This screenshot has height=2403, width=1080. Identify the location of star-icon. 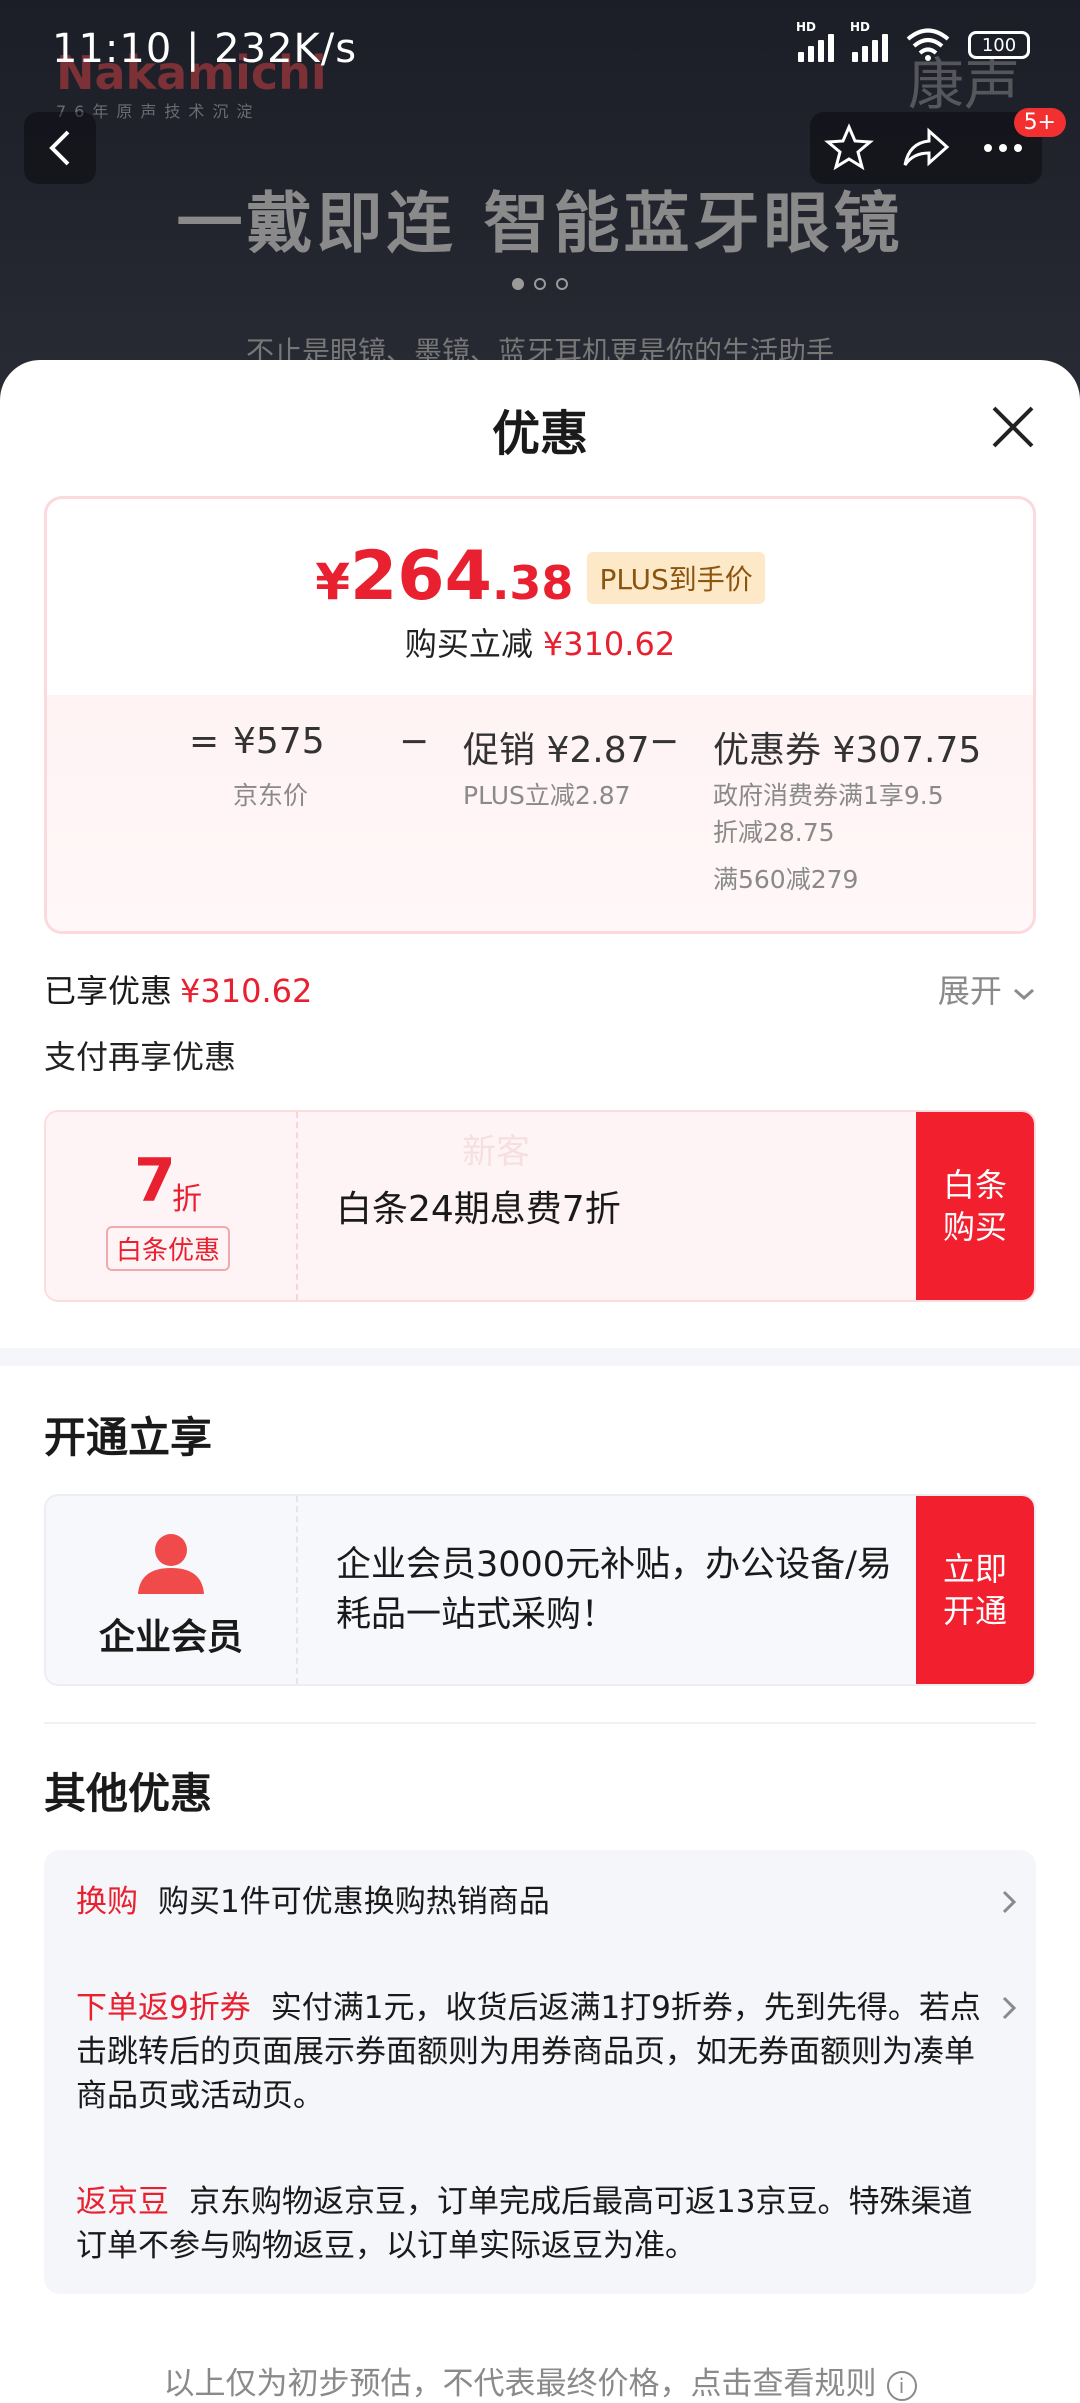
(848, 148).